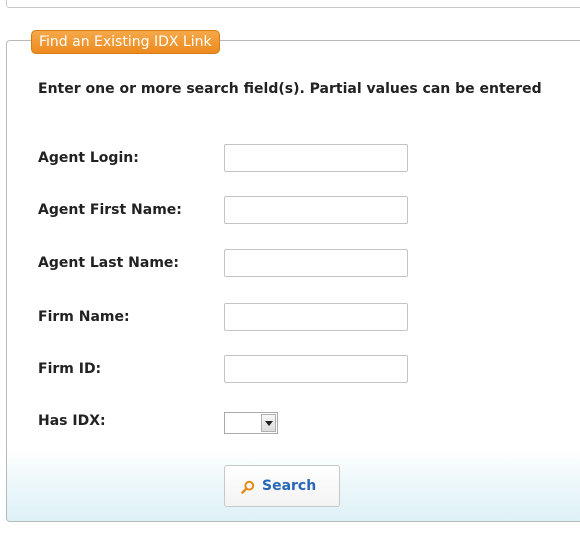 This screenshot has width=580, height=533. Describe the element at coordinates (110, 210) in the screenshot. I see `agent-first-name-label: Agent First Name:` at that location.